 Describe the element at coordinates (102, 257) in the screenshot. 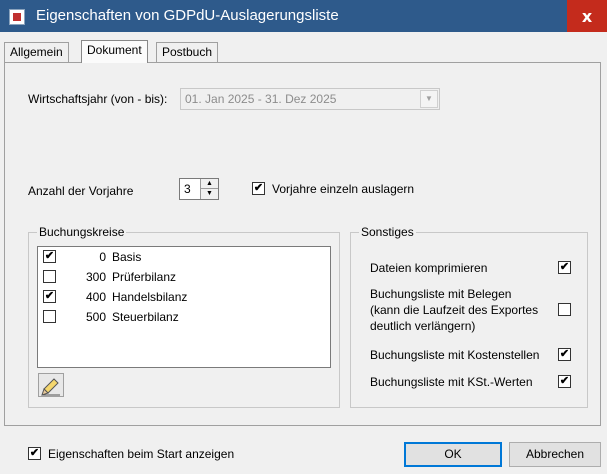

I see `item-number: 0` at that location.